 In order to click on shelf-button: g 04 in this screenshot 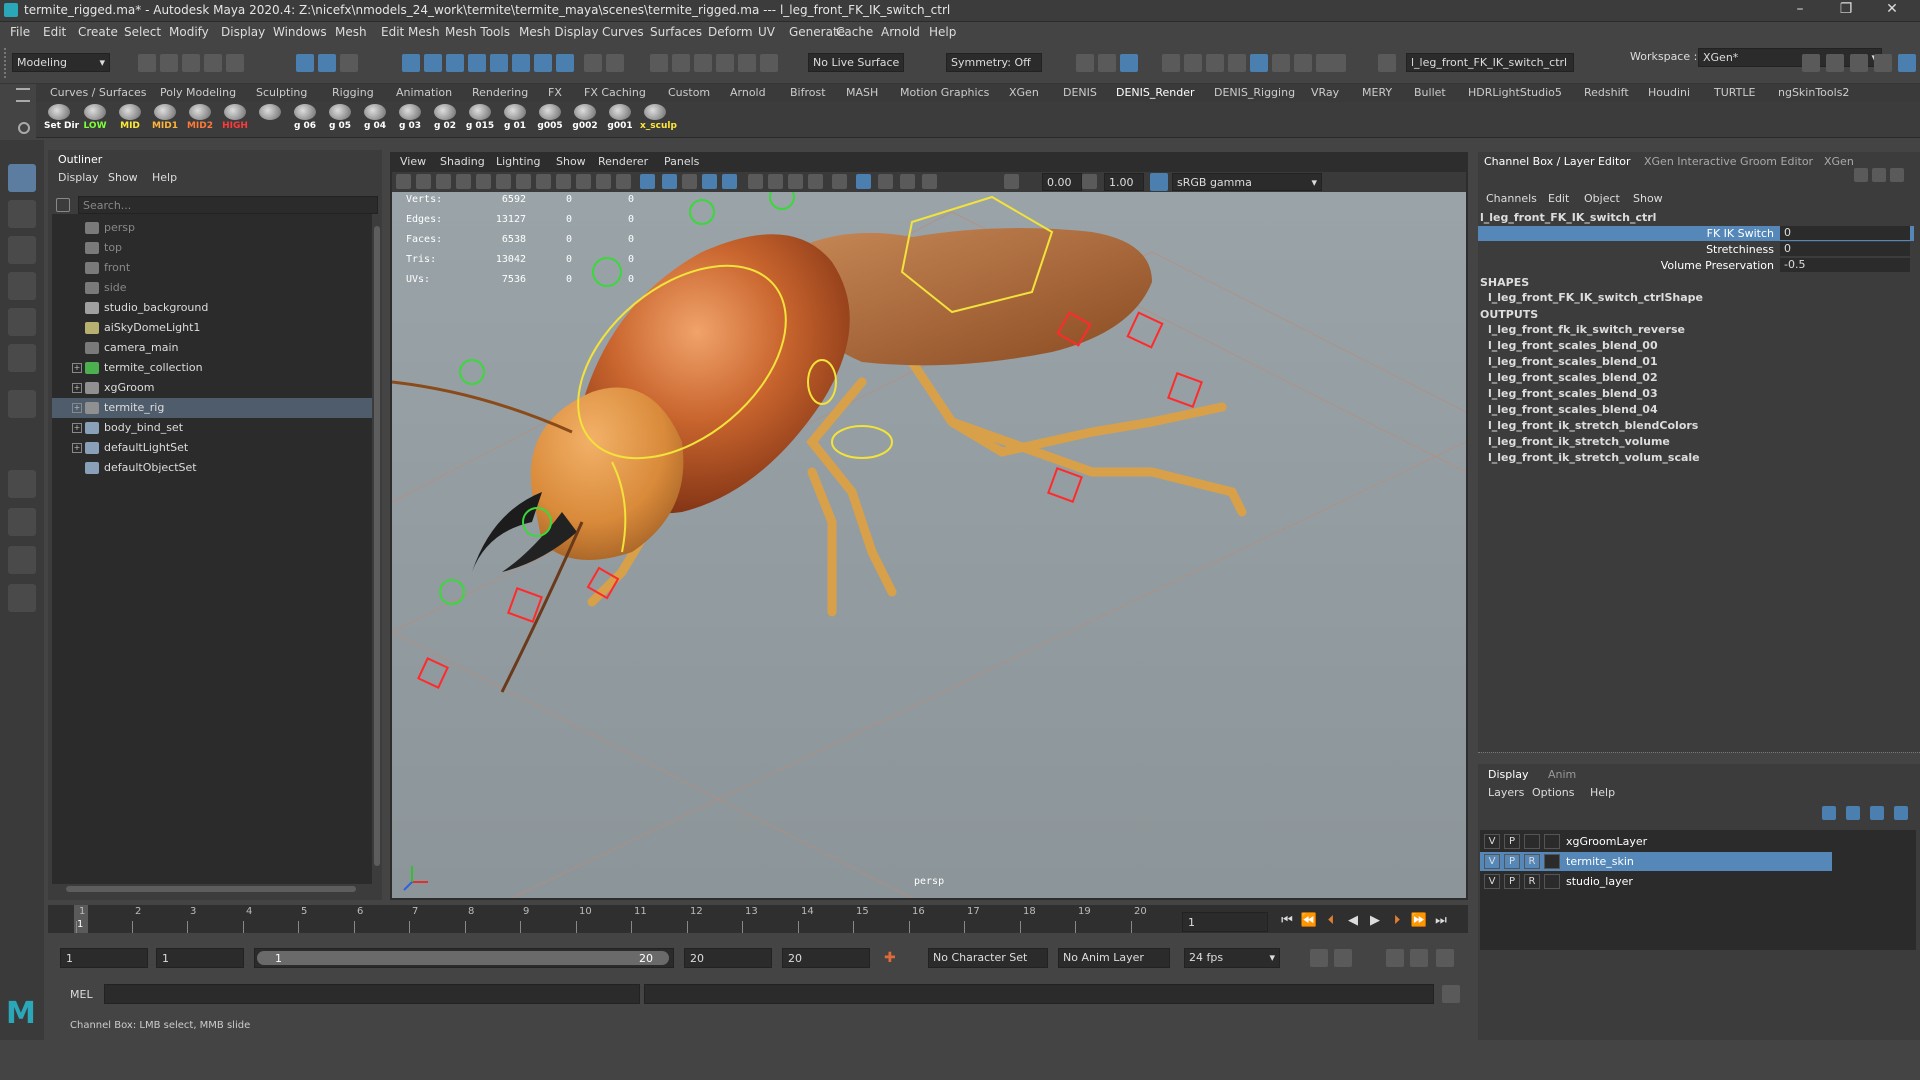, I will do `click(375, 120)`.